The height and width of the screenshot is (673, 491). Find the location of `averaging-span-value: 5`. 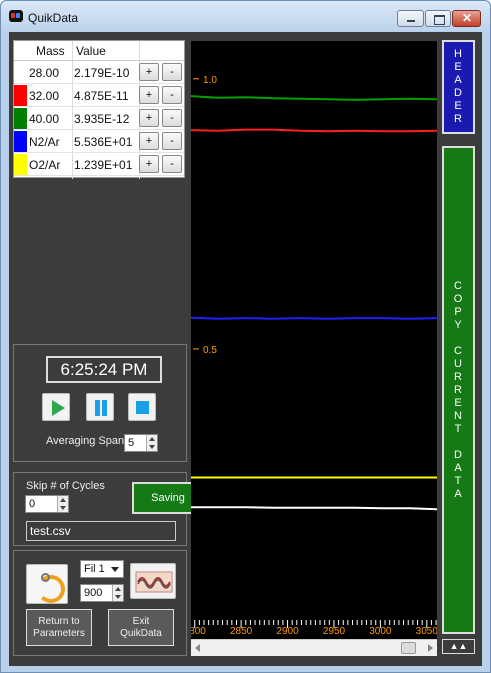

averaging-span-value: 5 is located at coordinates (131, 443).